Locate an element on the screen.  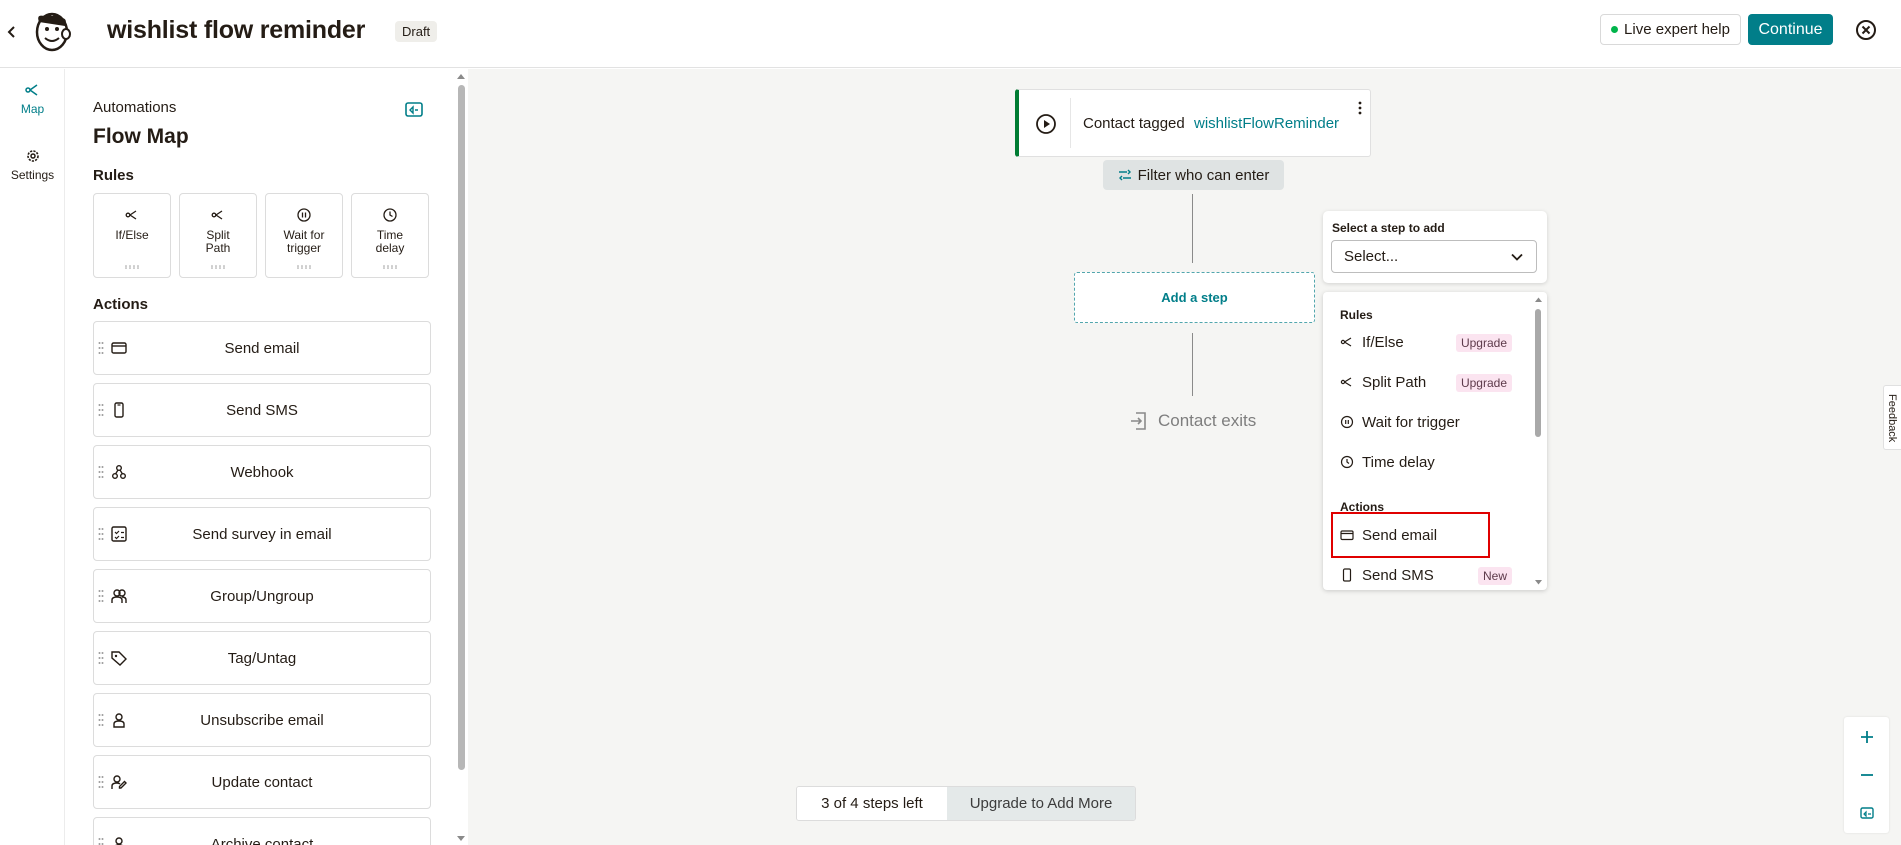
archive-icon is located at coordinates (119, 841).